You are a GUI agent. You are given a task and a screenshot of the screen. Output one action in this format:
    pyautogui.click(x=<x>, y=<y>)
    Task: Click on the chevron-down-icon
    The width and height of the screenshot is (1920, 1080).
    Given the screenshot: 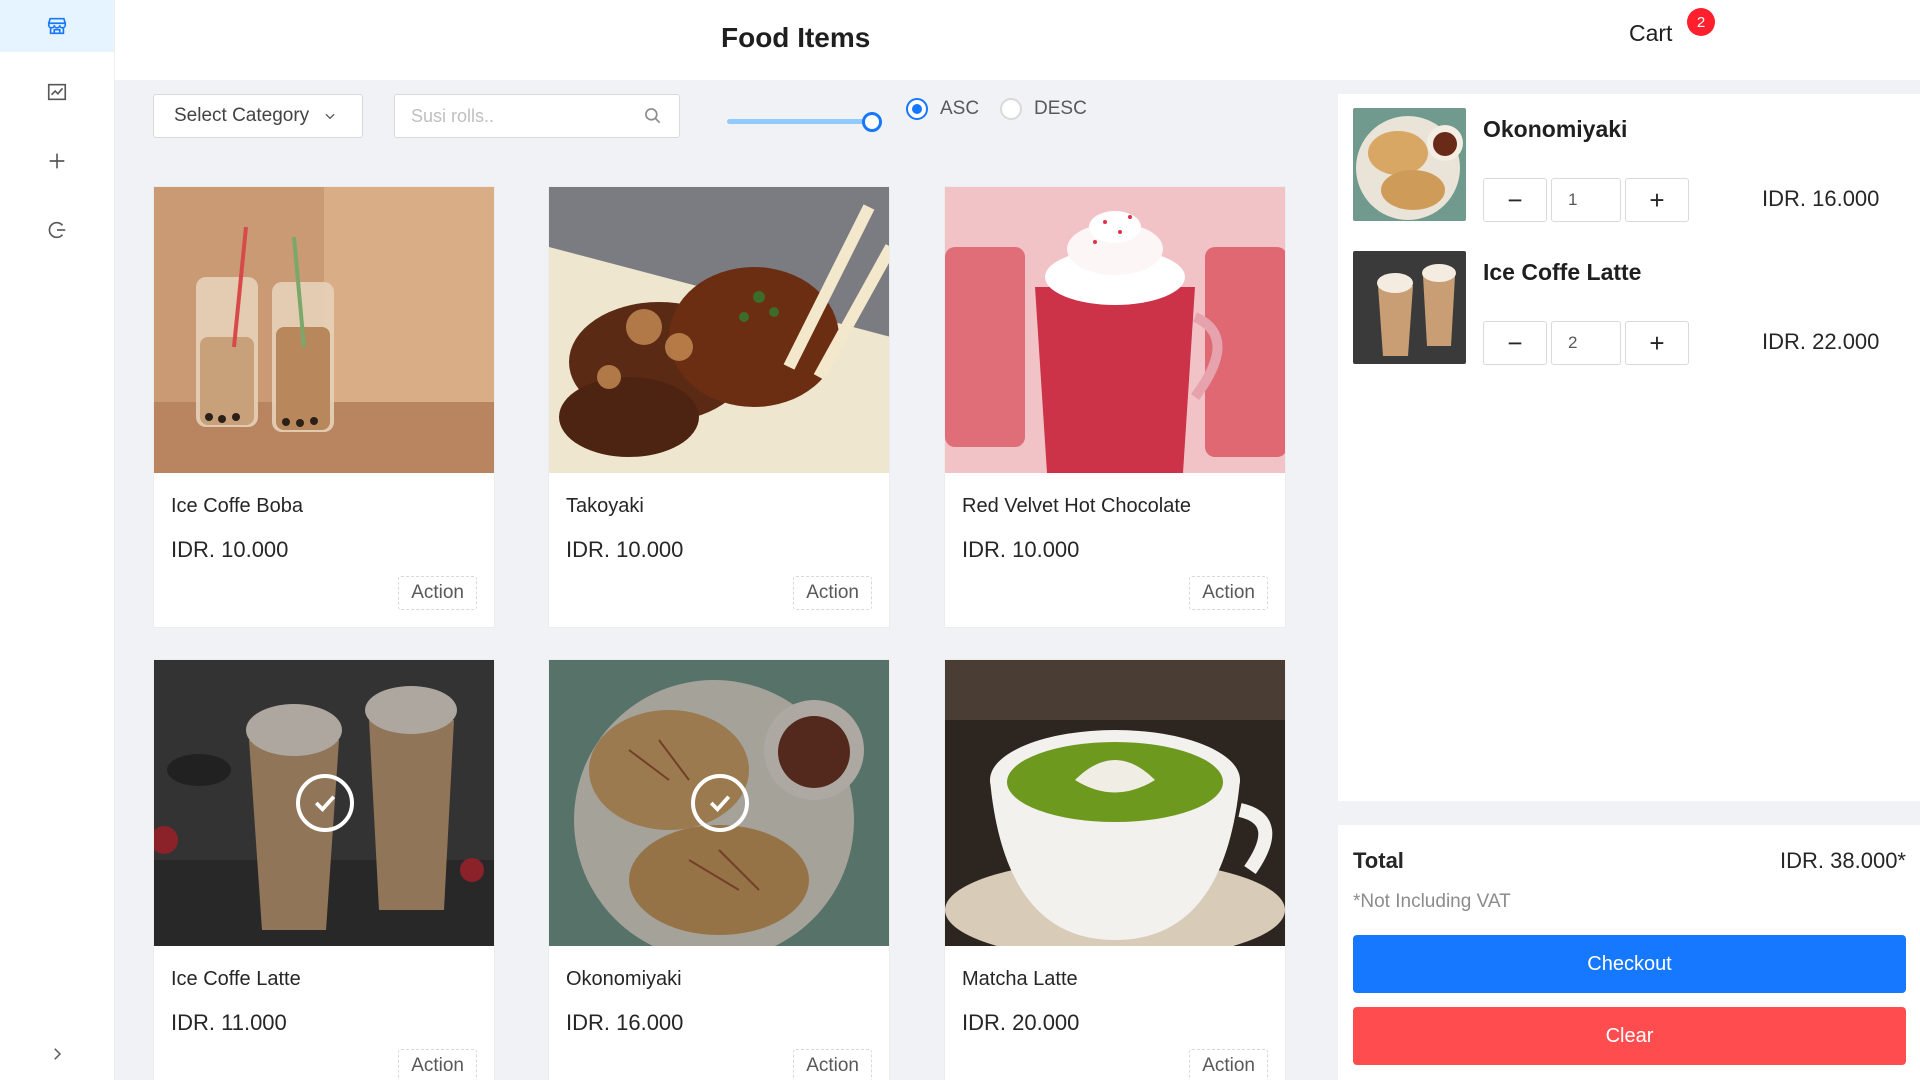 What is the action you would take?
    pyautogui.click(x=330, y=116)
    